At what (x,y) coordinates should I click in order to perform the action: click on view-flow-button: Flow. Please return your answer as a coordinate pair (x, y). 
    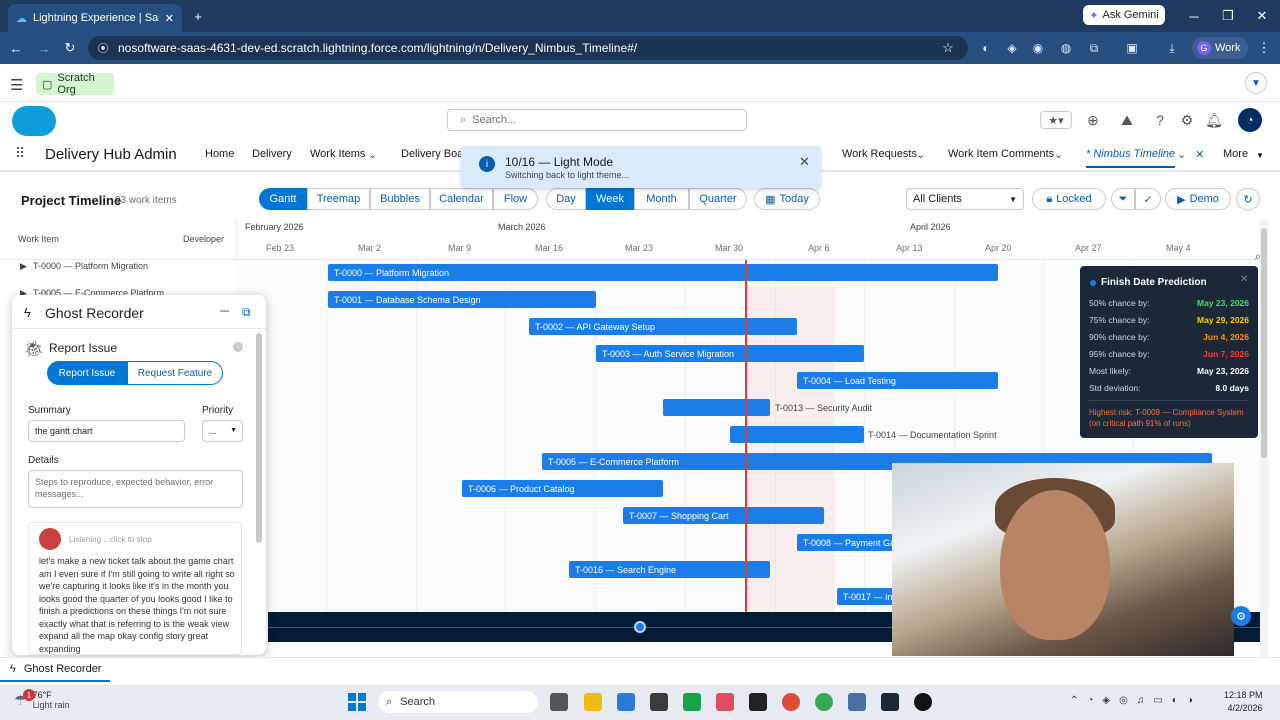
    Looking at the image, I should click on (515, 199).